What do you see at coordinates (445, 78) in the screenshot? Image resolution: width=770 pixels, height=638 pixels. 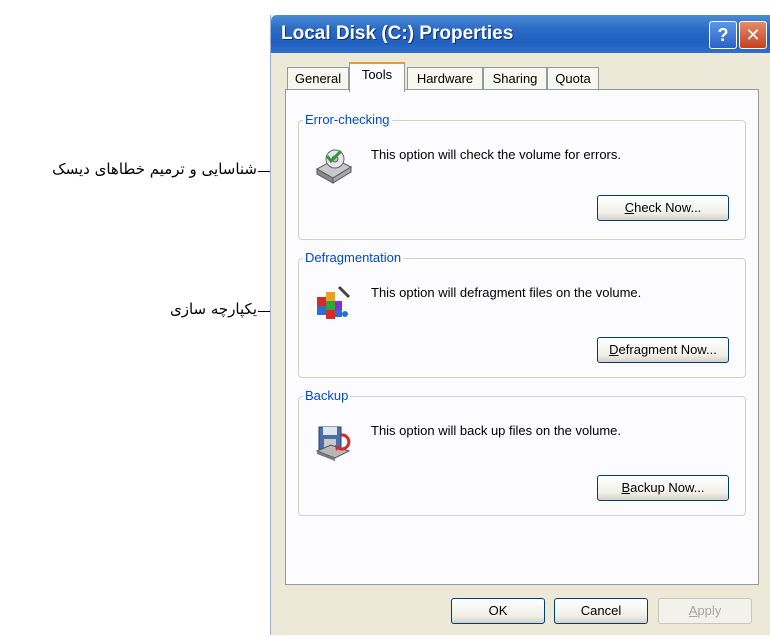 I see `tab-hardware: Hardware` at bounding box center [445, 78].